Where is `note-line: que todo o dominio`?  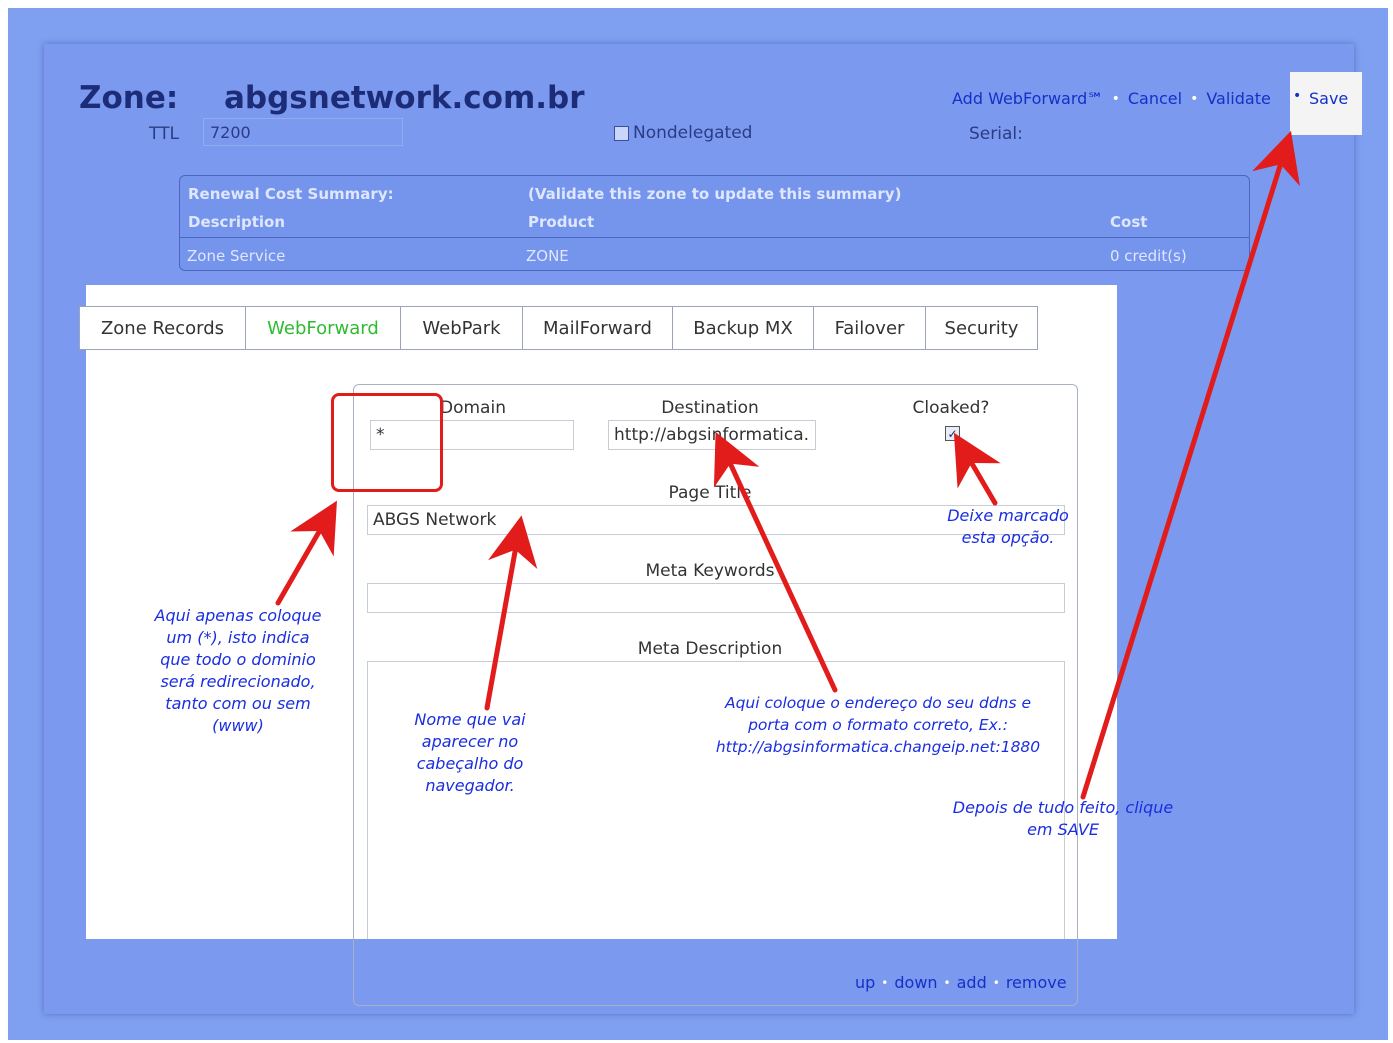
note-line: que todo o dominio is located at coordinates (238, 659).